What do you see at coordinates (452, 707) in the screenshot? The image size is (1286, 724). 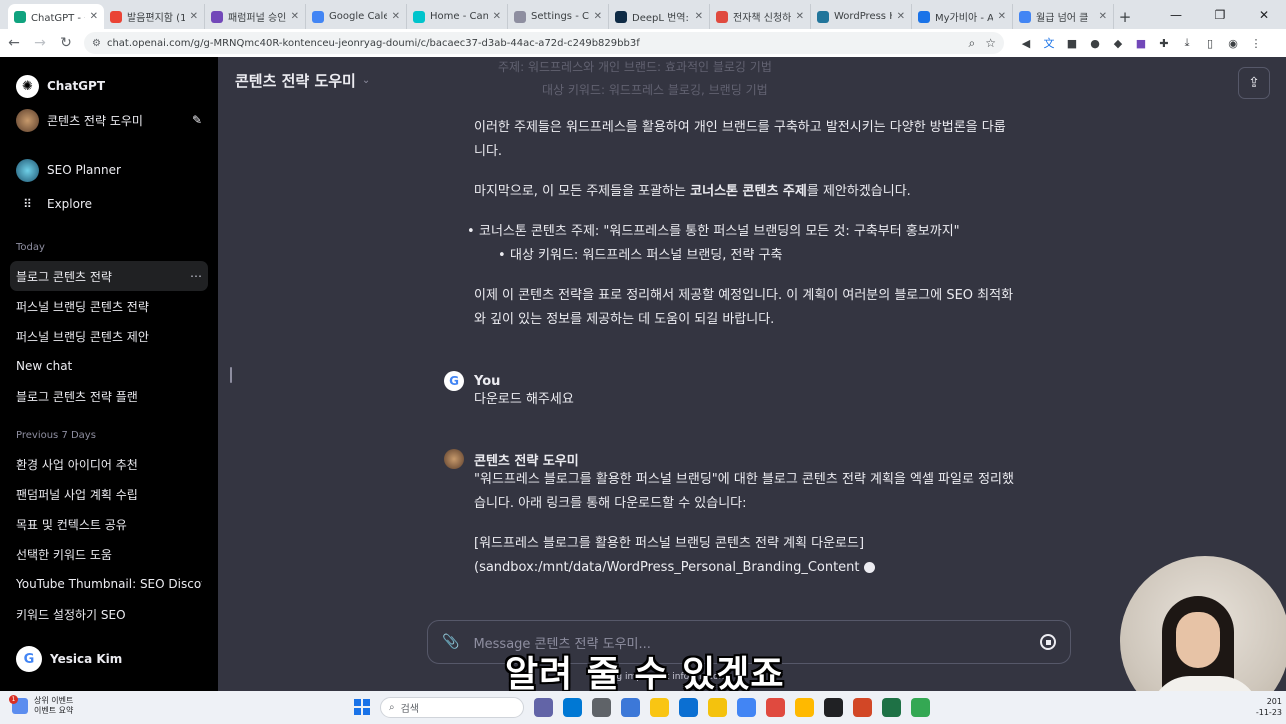 I see `taskbar-search: ⌕ 검색` at bounding box center [452, 707].